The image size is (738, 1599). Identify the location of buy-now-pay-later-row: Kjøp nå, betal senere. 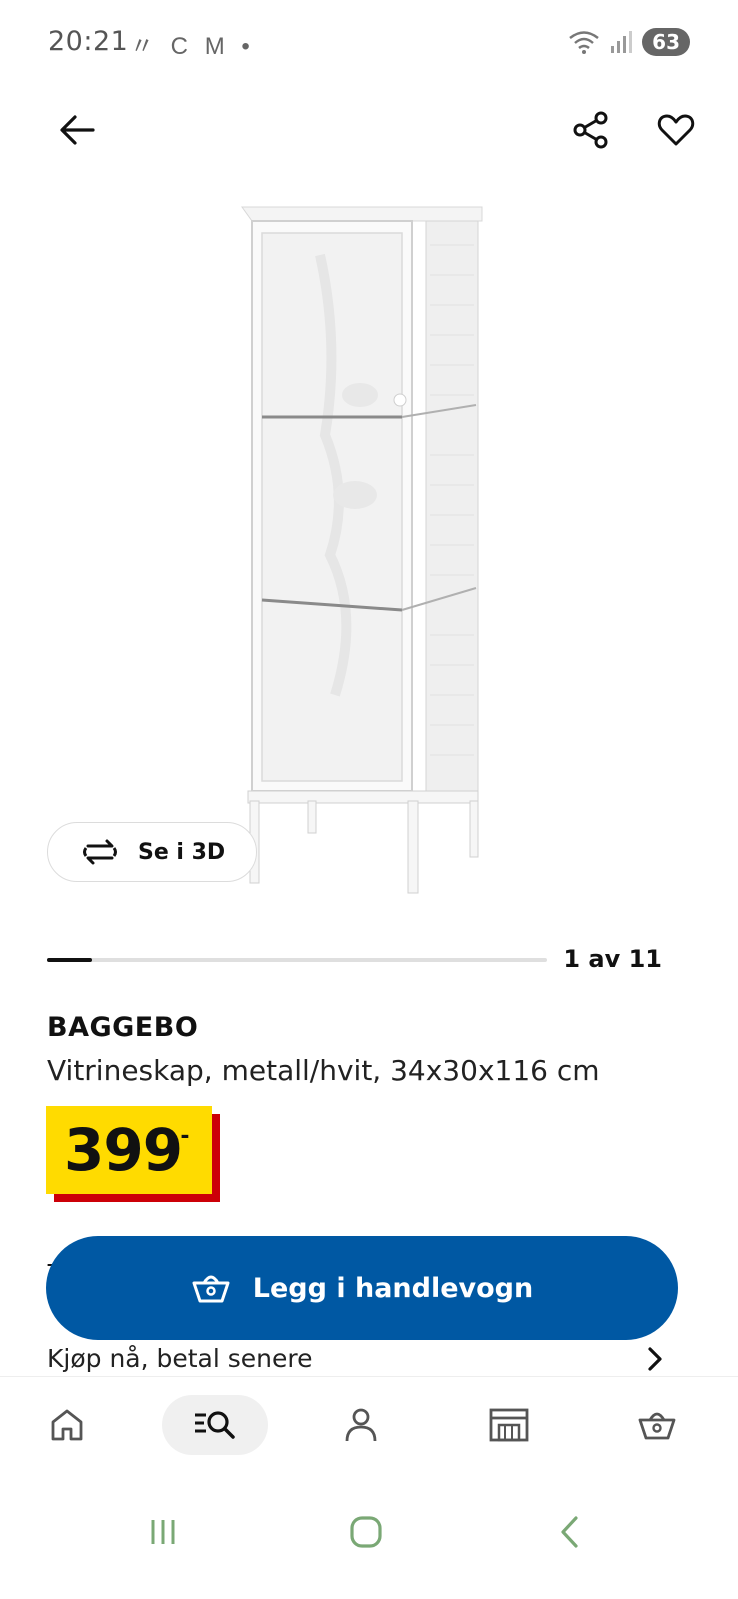
(369, 1359).